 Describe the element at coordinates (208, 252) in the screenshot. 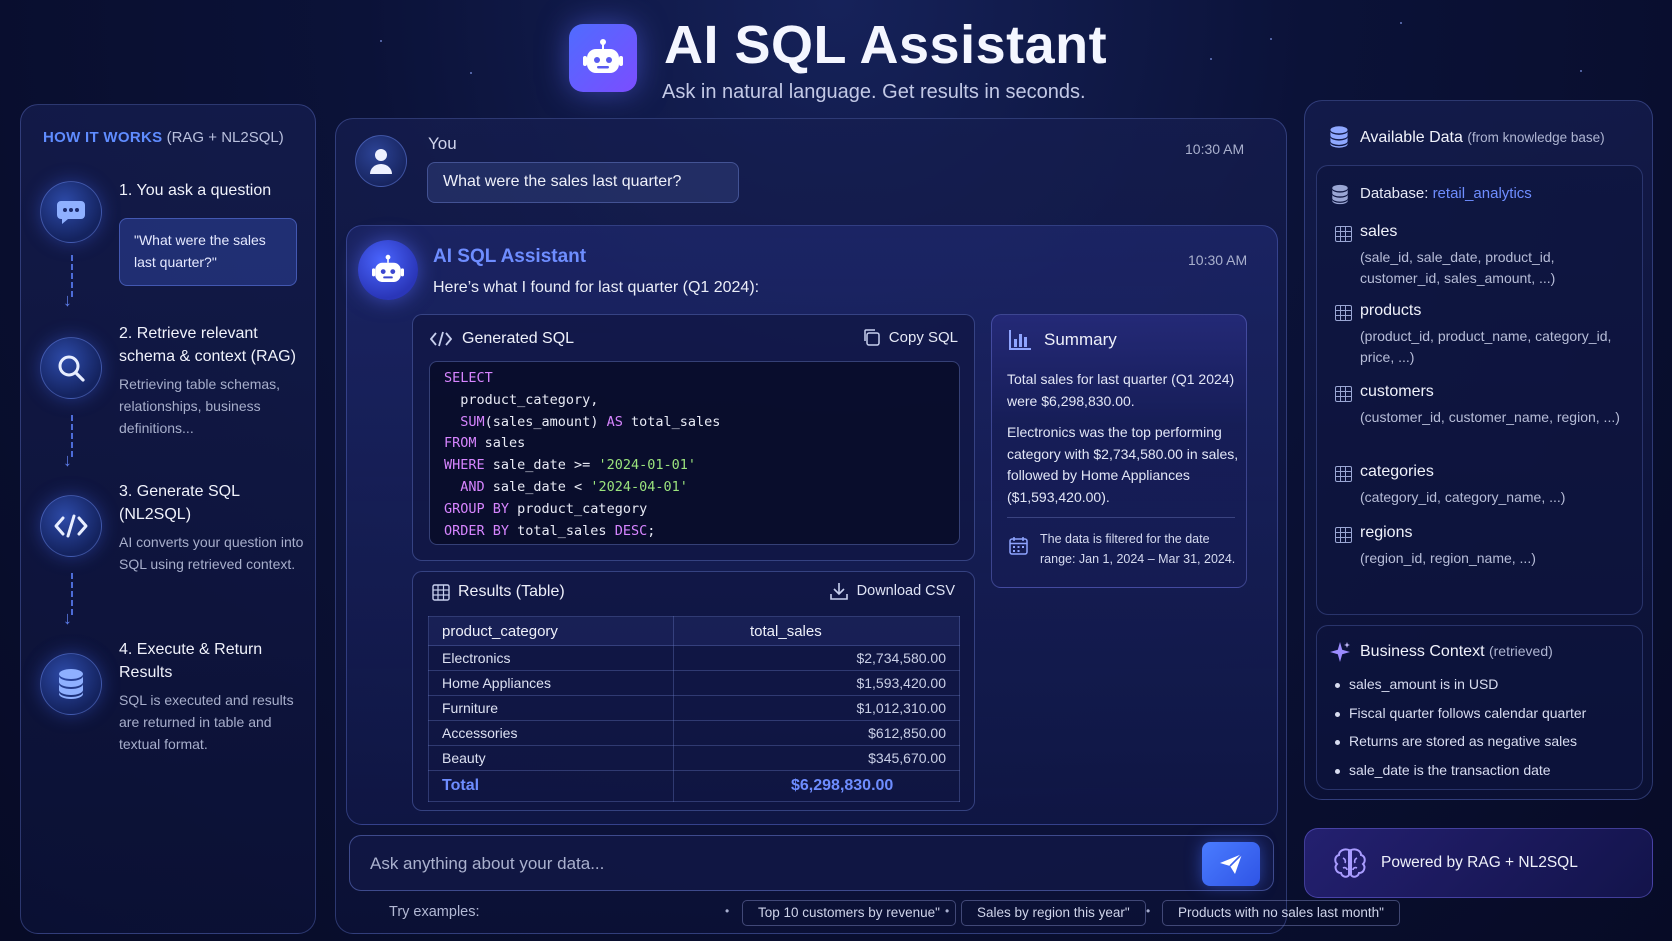

I see `step-1-example-question: "What were the sales last quarter?"` at that location.